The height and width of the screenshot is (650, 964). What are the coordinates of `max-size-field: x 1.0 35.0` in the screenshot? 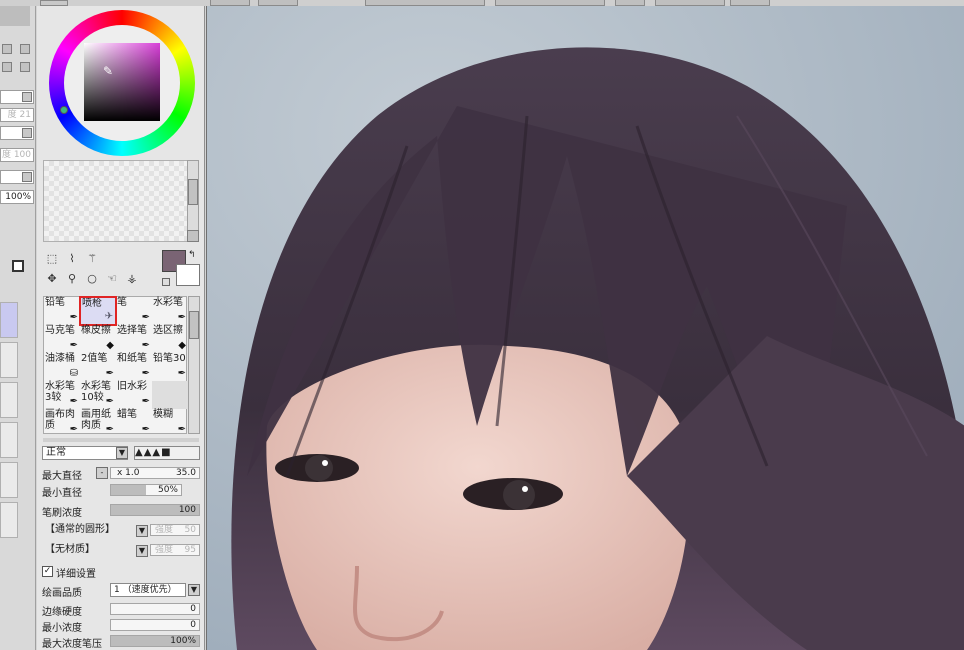 It's located at (155, 473).